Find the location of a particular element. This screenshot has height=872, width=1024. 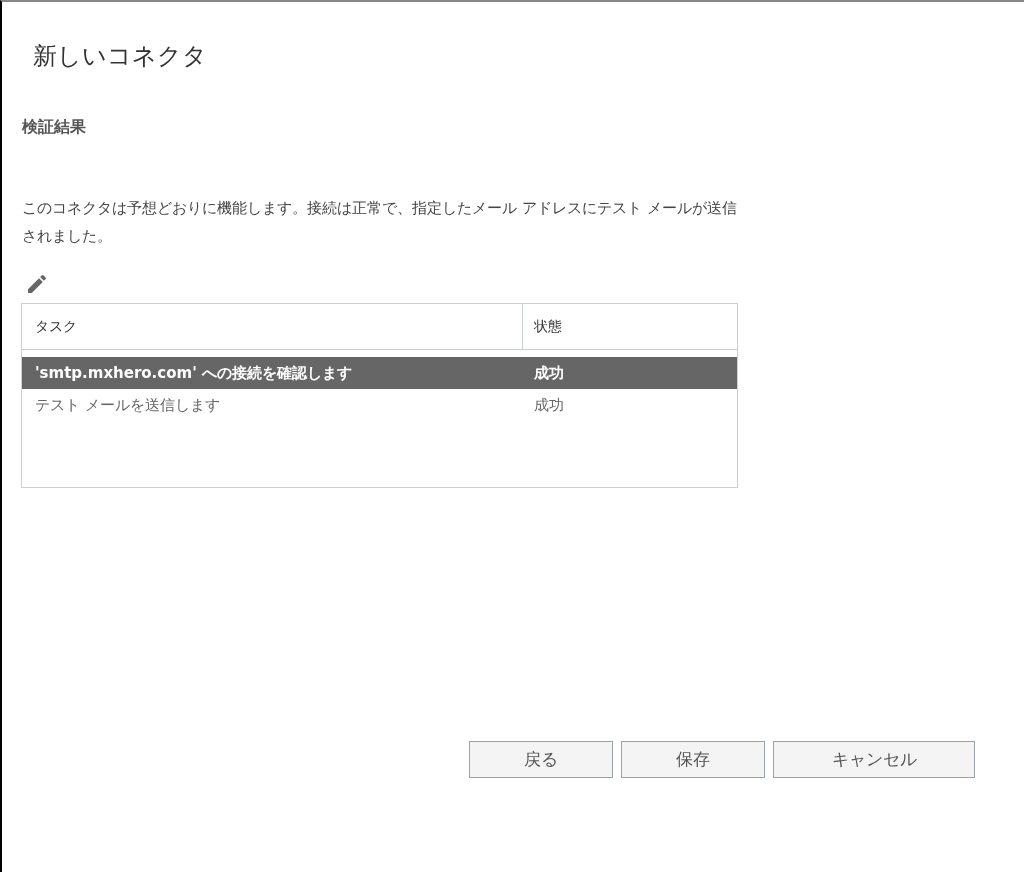

dialog-title: 新しいコネクタ is located at coordinates (120, 56).